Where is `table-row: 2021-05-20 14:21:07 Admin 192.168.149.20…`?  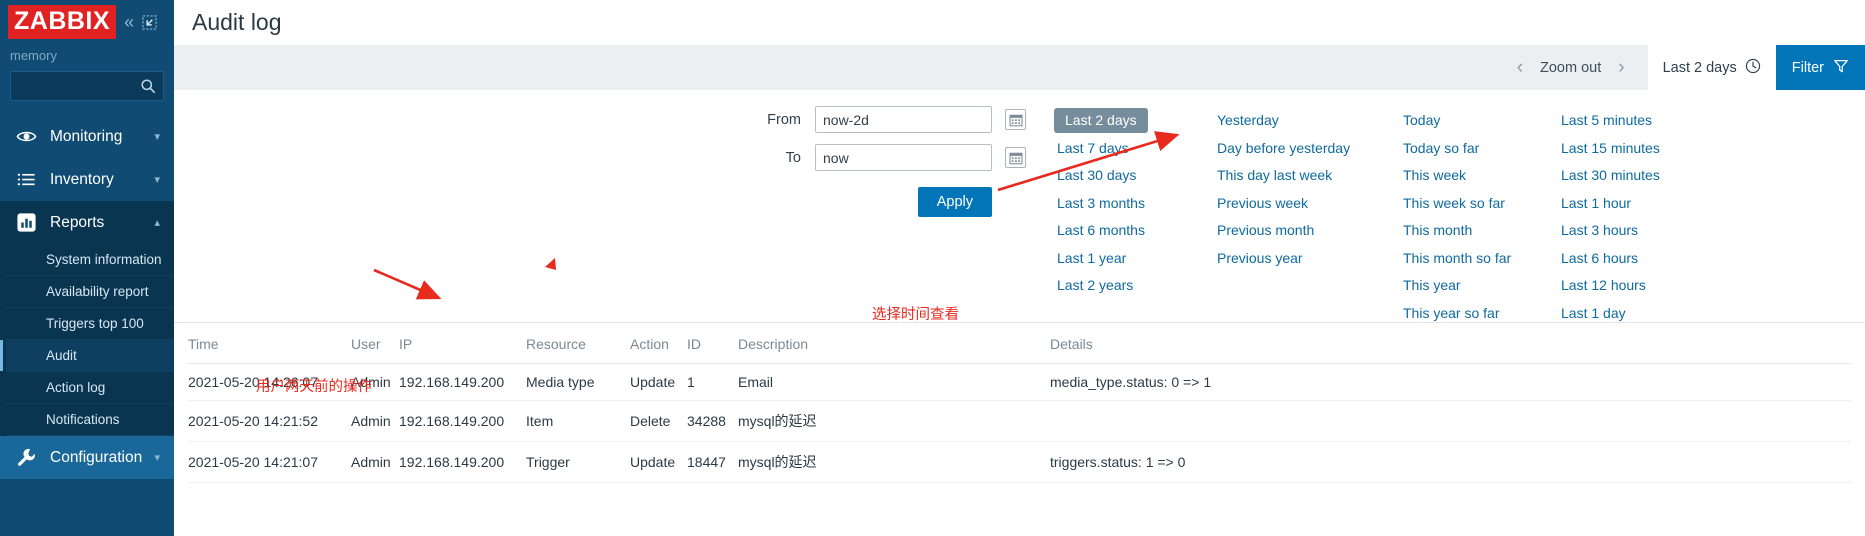
table-row: 2021-05-20 14:21:07 Admin 192.168.149.20… is located at coordinates (1019, 462).